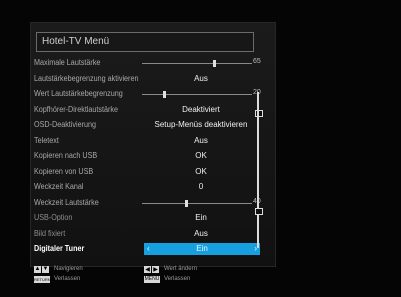 This screenshot has height=297, width=401. What do you see at coordinates (46, 140) in the screenshot?
I see `menu-row-label: Teletext` at bounding box center [46, 140].